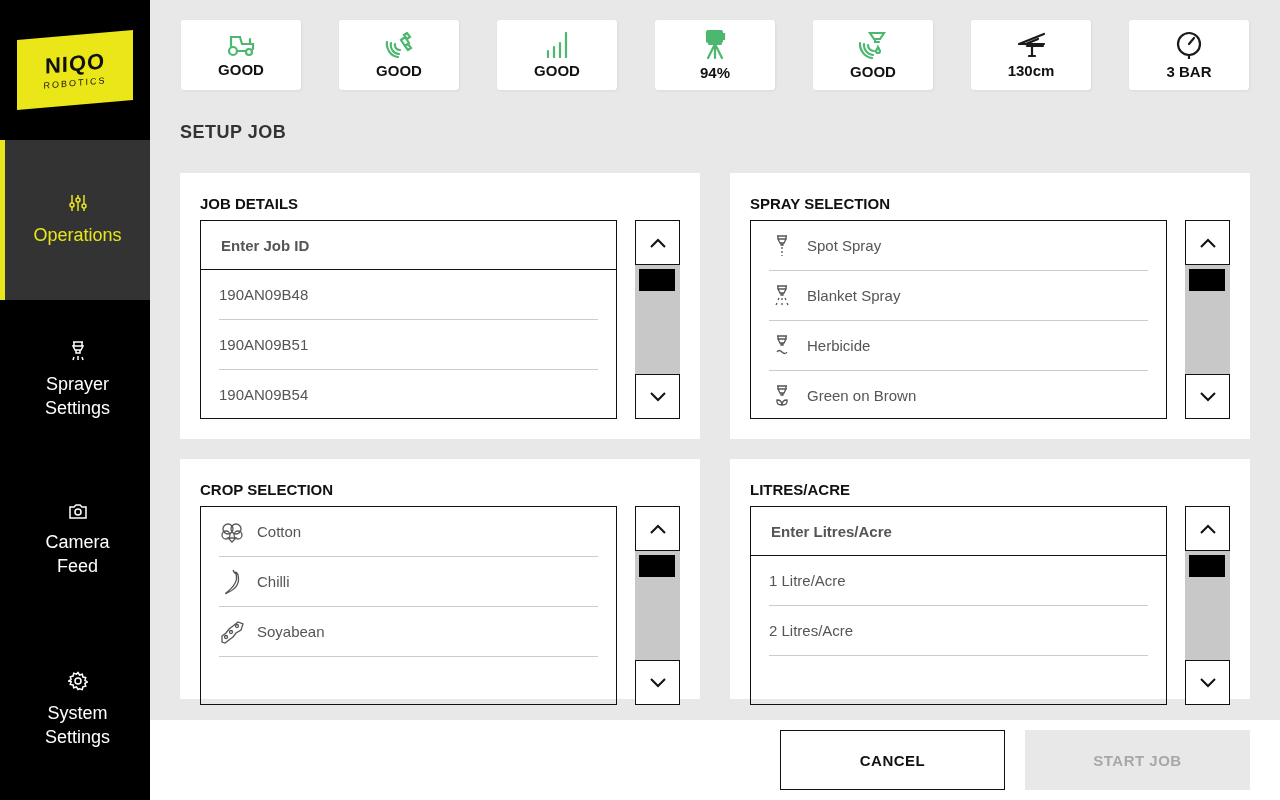  Describe the element at coordinates (77, 725) in the screenshot. I see `nav-label: System Settings` at that location.